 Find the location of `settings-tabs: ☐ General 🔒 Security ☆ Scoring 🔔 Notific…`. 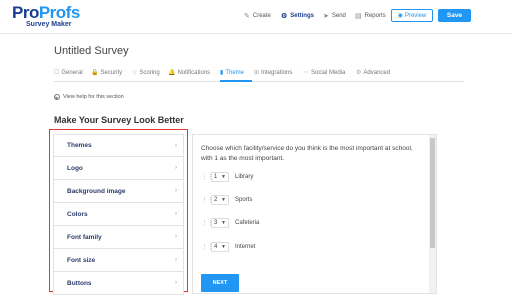

settings-tabs: ☐ General 🔒 Security ☆ Scoring 🔔 Notific… is located at coordinates (259, 73).